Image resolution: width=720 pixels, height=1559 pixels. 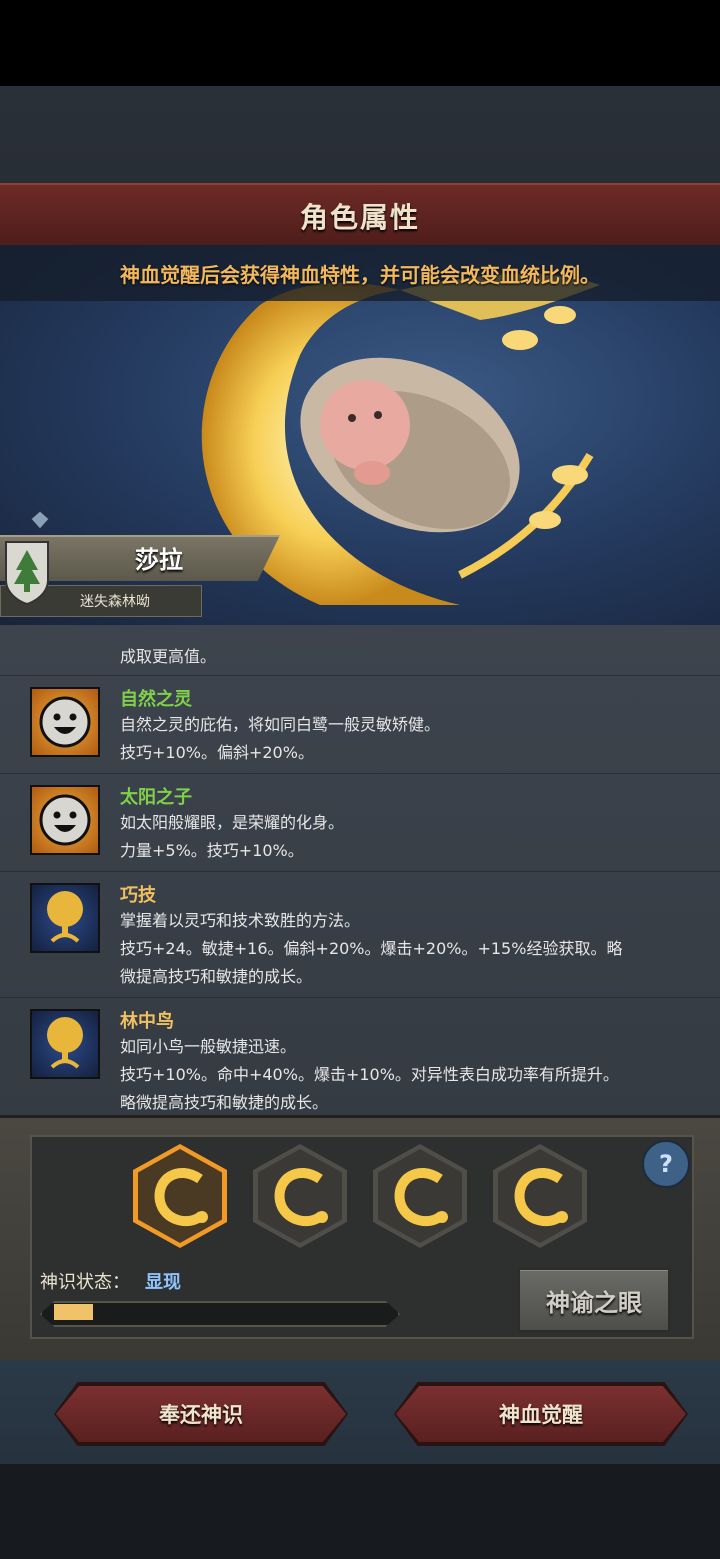 What do you see at coordinates (360, 1511) in the screenshot?
I see `bottom-band` at bounding box center [360, 1511].